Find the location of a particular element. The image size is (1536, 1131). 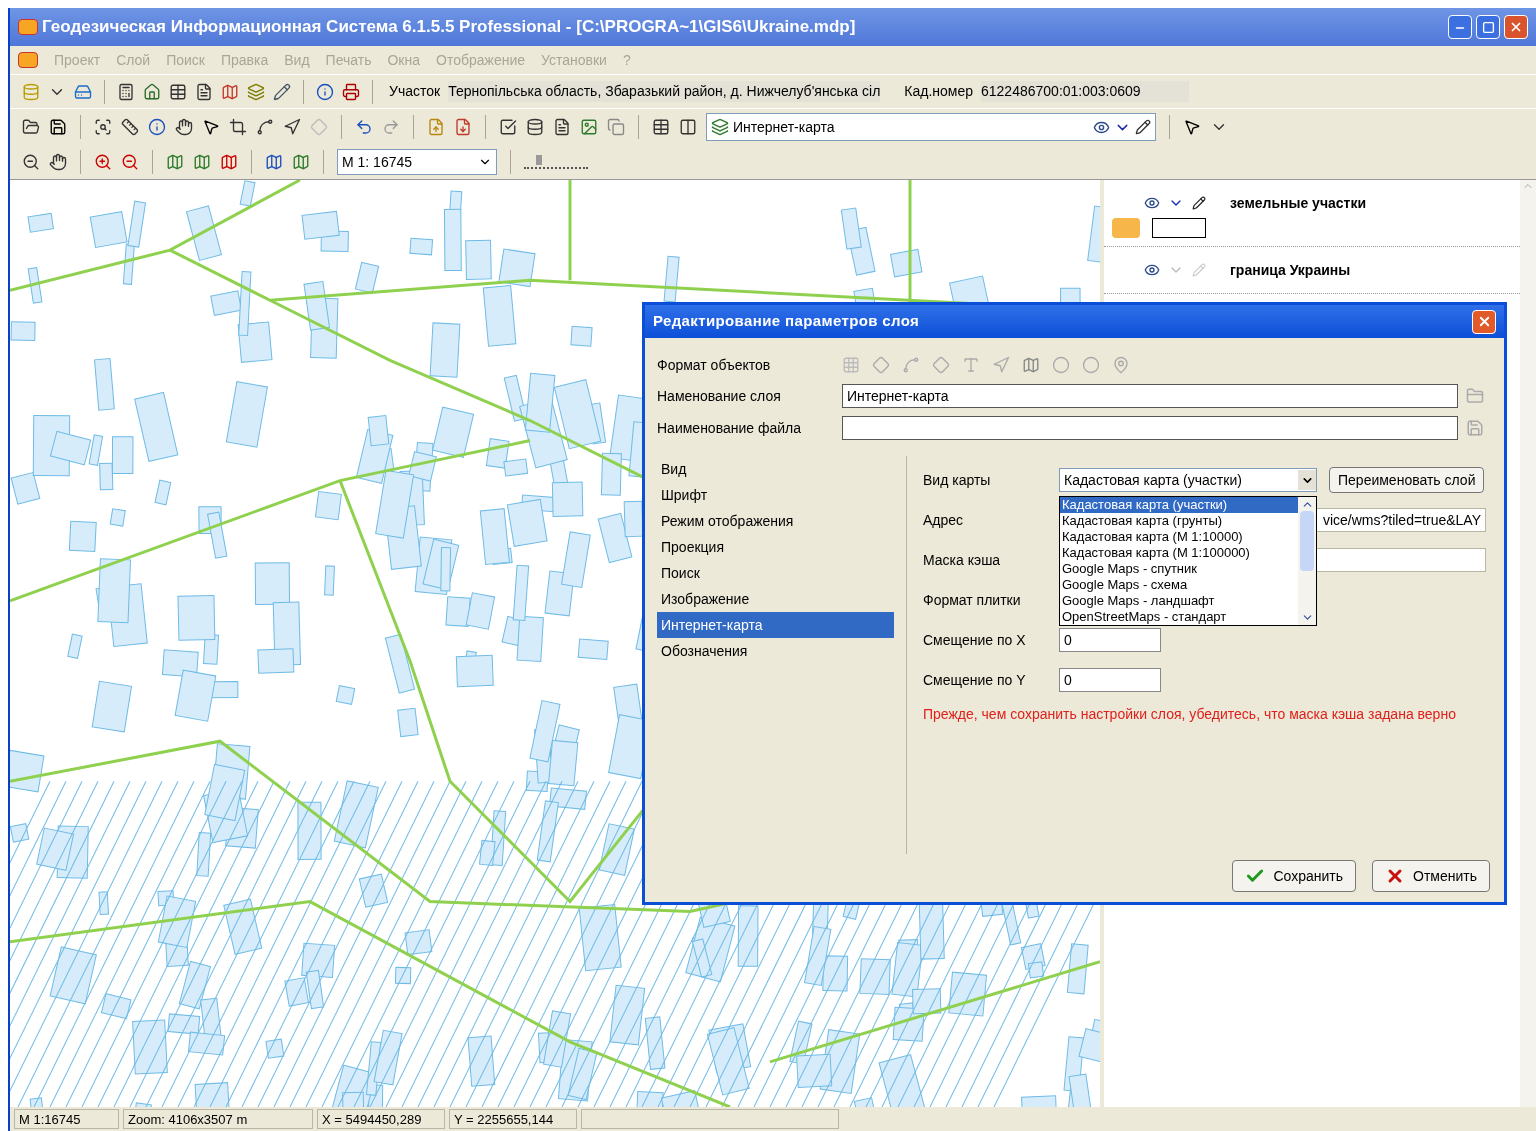

dialog-title: Редактирование параметров слоя is located at coordinates (787, 321).